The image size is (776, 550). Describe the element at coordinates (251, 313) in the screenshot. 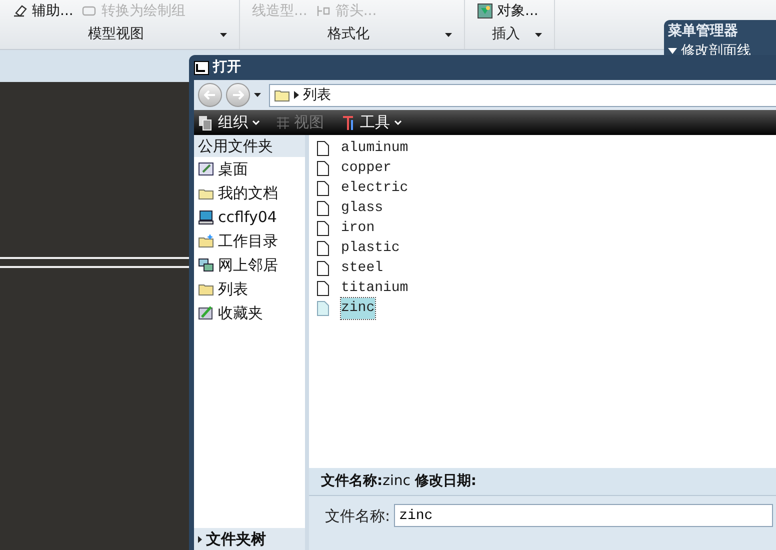

I see `sidebar-item: 收藏夹` at that location.